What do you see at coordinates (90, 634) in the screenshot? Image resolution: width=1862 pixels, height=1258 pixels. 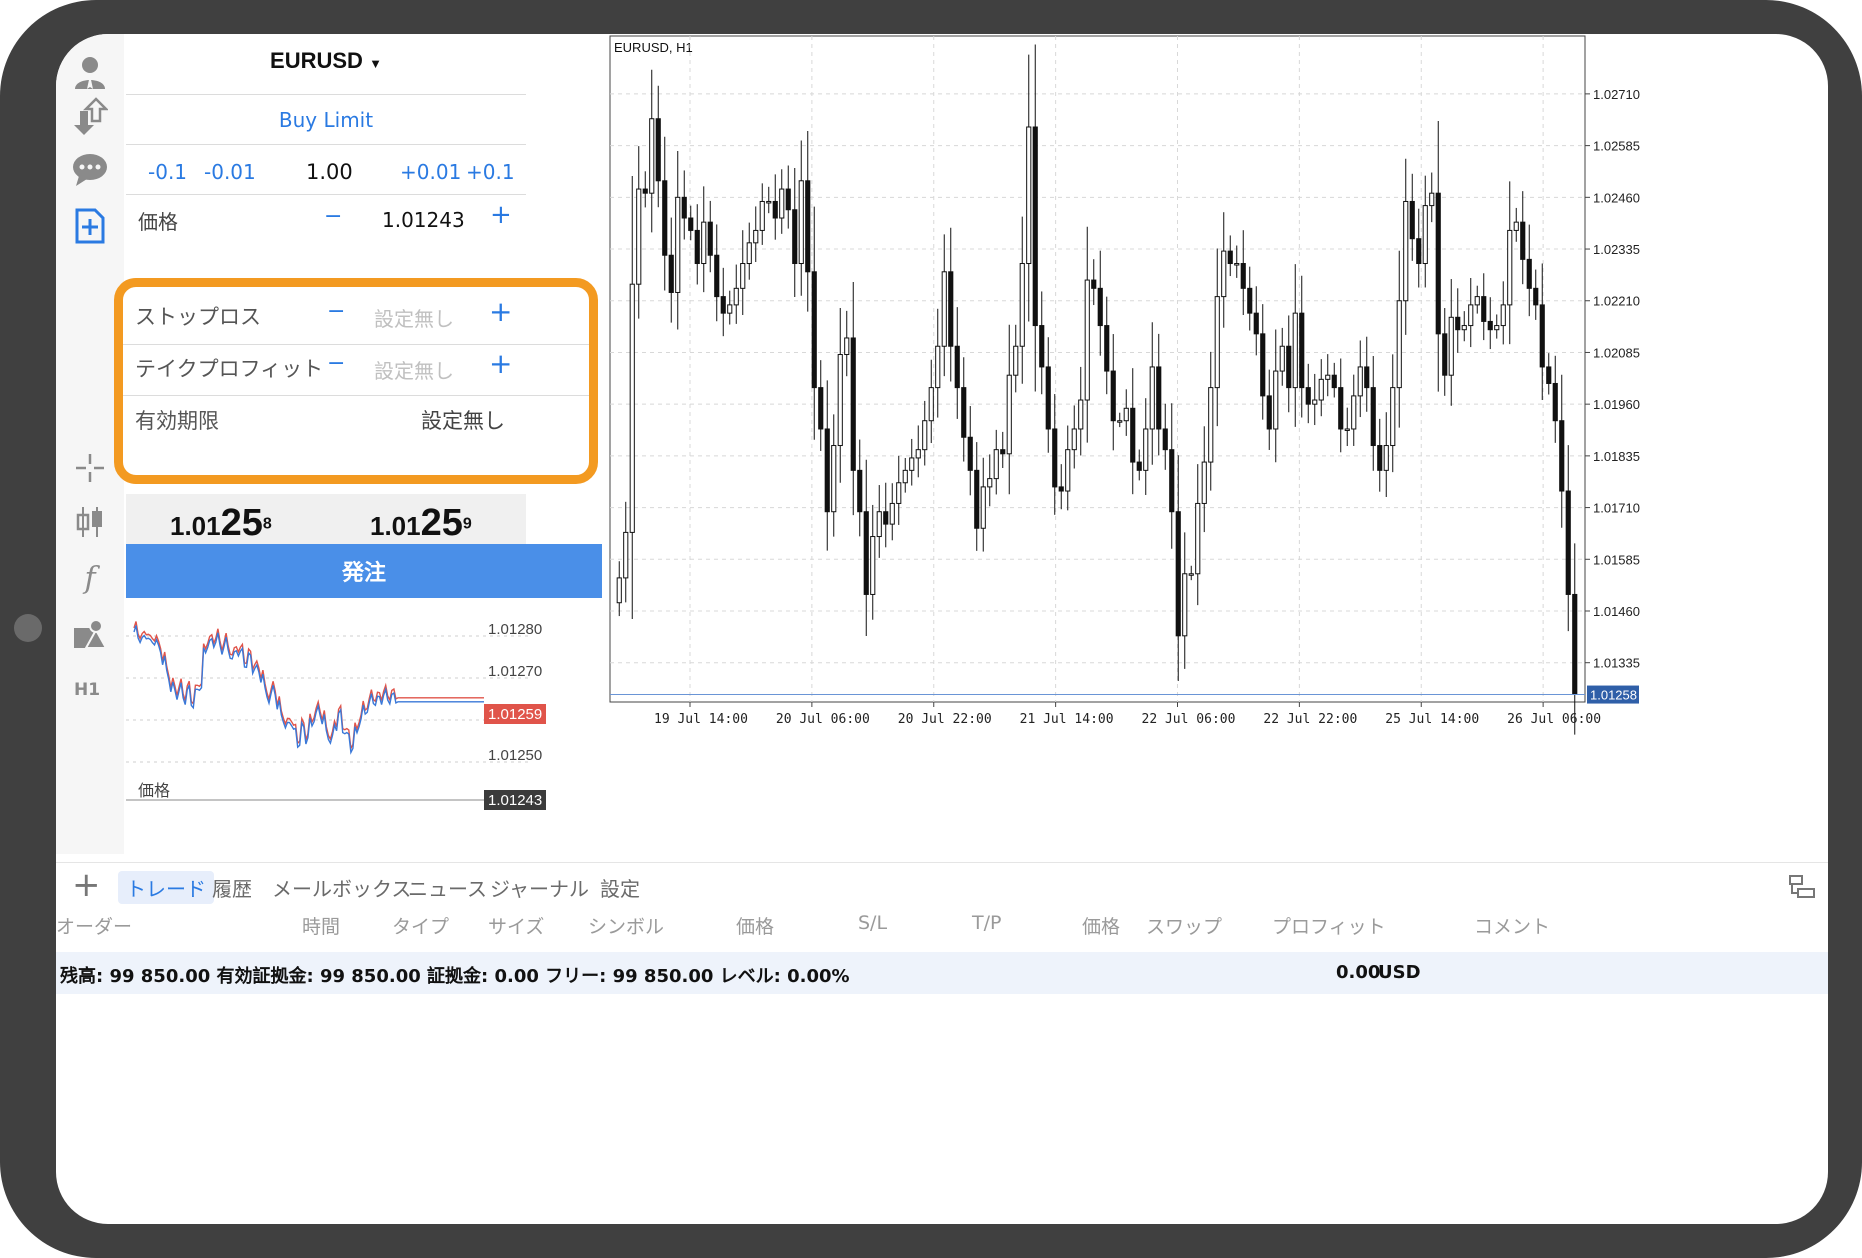 I see `objects-icon` at bounding box center [90, 634].